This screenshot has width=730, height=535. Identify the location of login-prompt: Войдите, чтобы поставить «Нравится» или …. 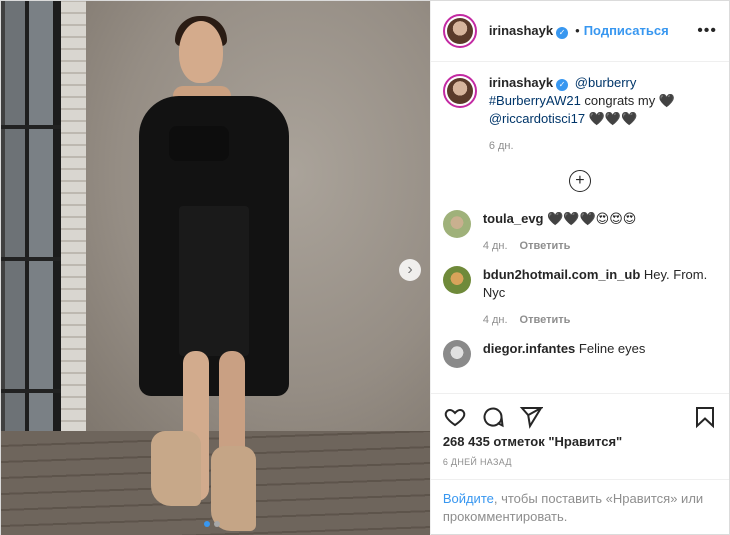
(579, 507).